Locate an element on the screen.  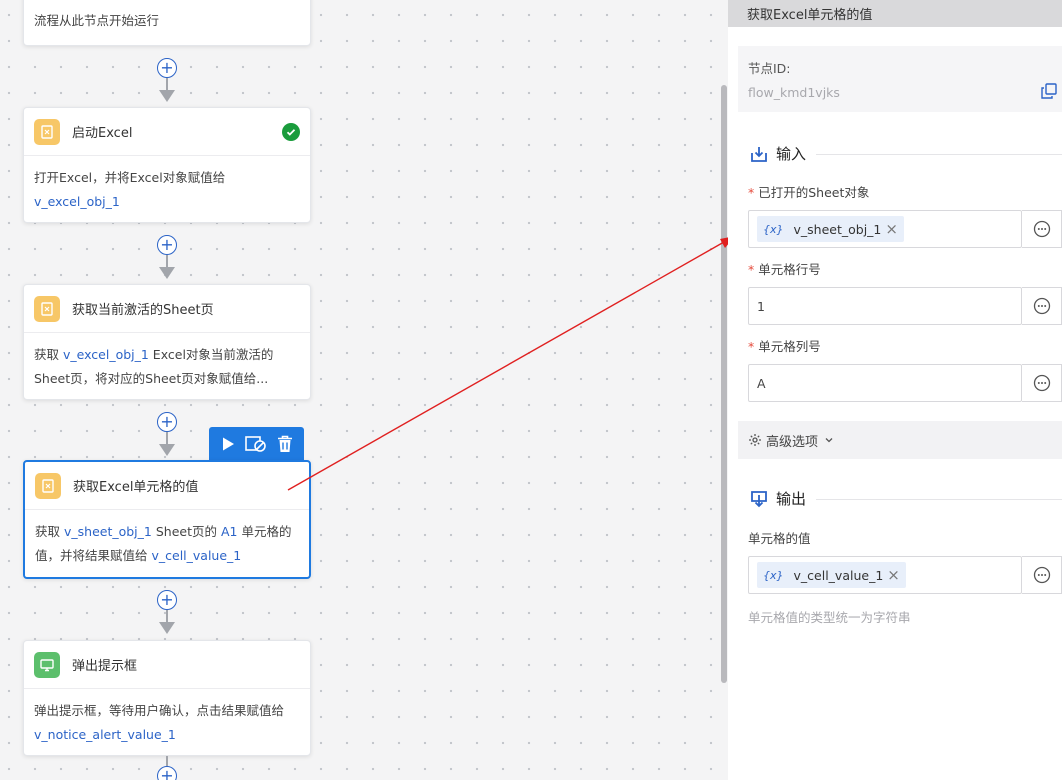
success-check-icon is located at coordinates (291, 131).